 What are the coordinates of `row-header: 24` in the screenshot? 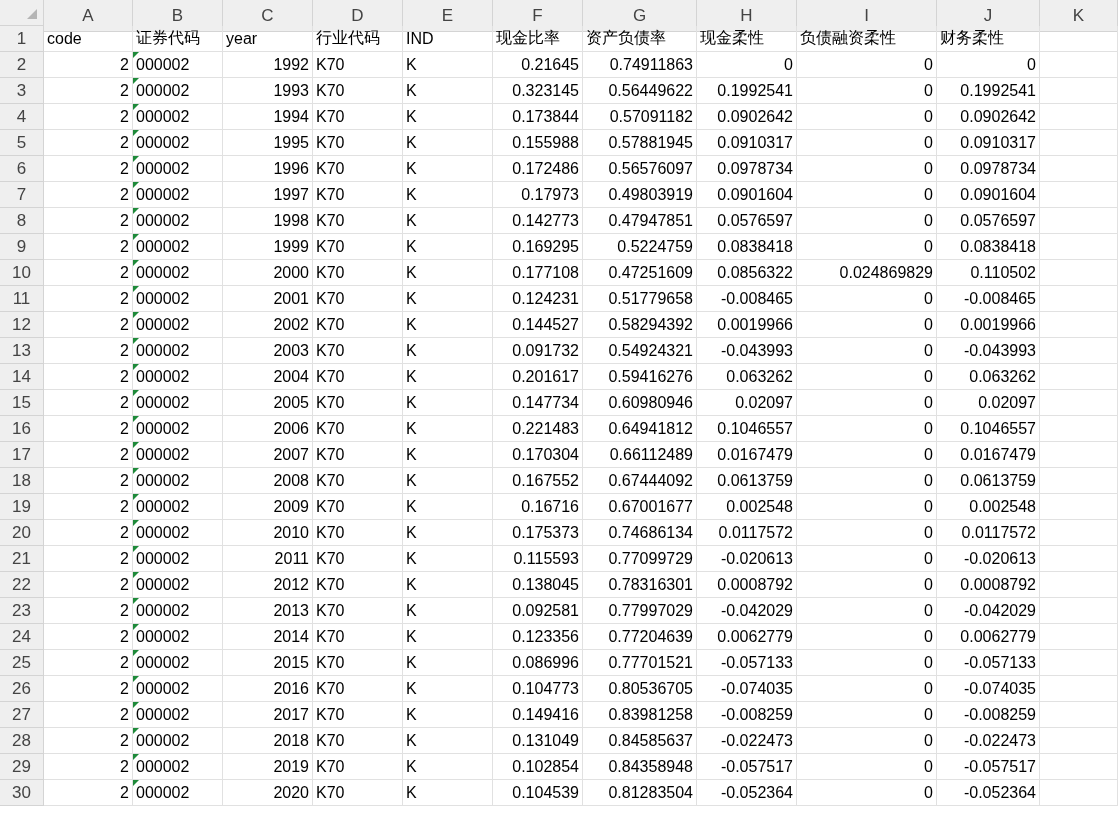 It's located at (22, 637).